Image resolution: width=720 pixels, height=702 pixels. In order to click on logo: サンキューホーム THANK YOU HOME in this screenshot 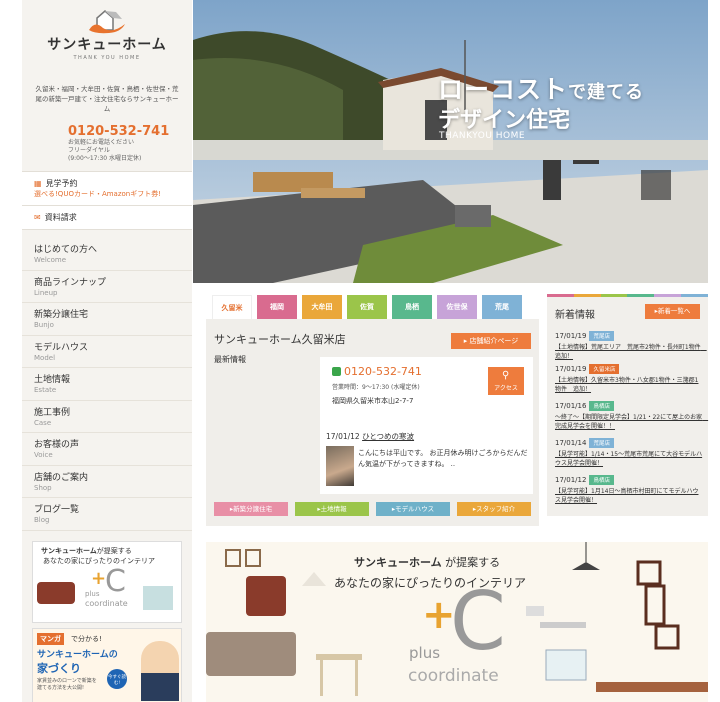, I will do `click(107, 41)`.